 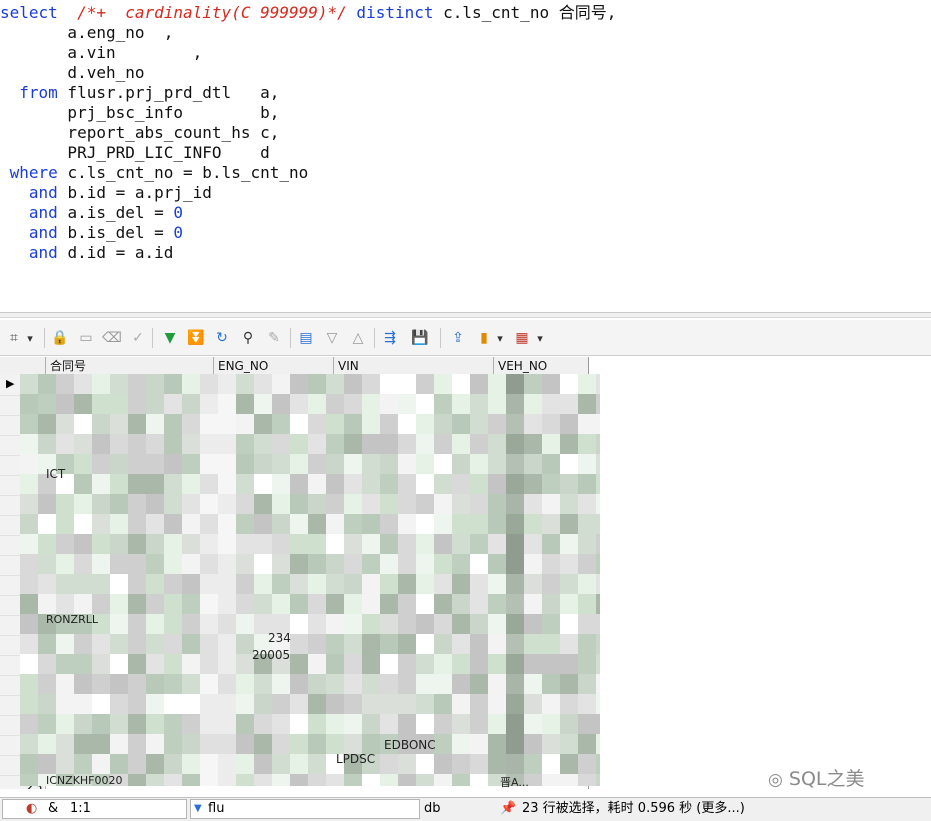 What do you see at coordinates (358, 338) in the screenshot?
I see `previous-record-icon: △` at bounding box center [358, 338].